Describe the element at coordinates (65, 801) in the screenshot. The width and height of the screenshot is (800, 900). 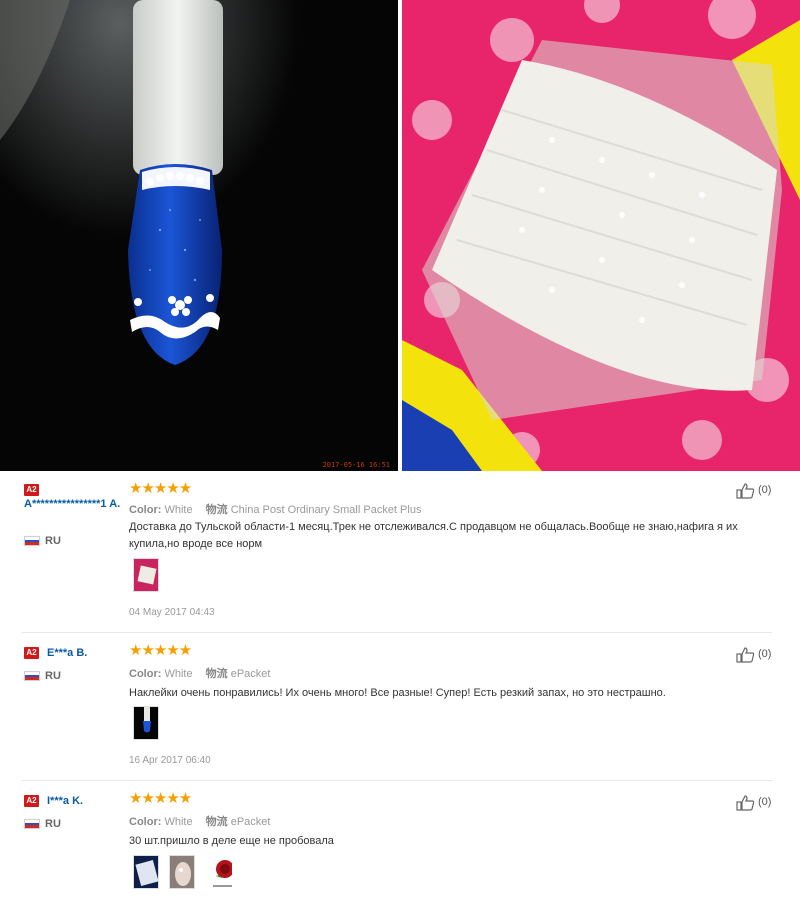
I see `reviewer-name: I***a K.` at that location.